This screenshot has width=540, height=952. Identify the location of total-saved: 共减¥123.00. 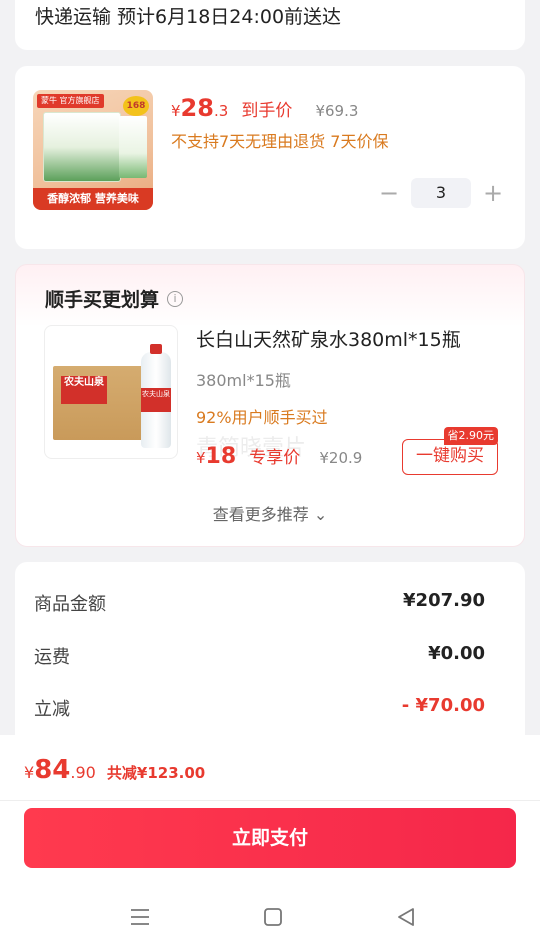
(156, 773).